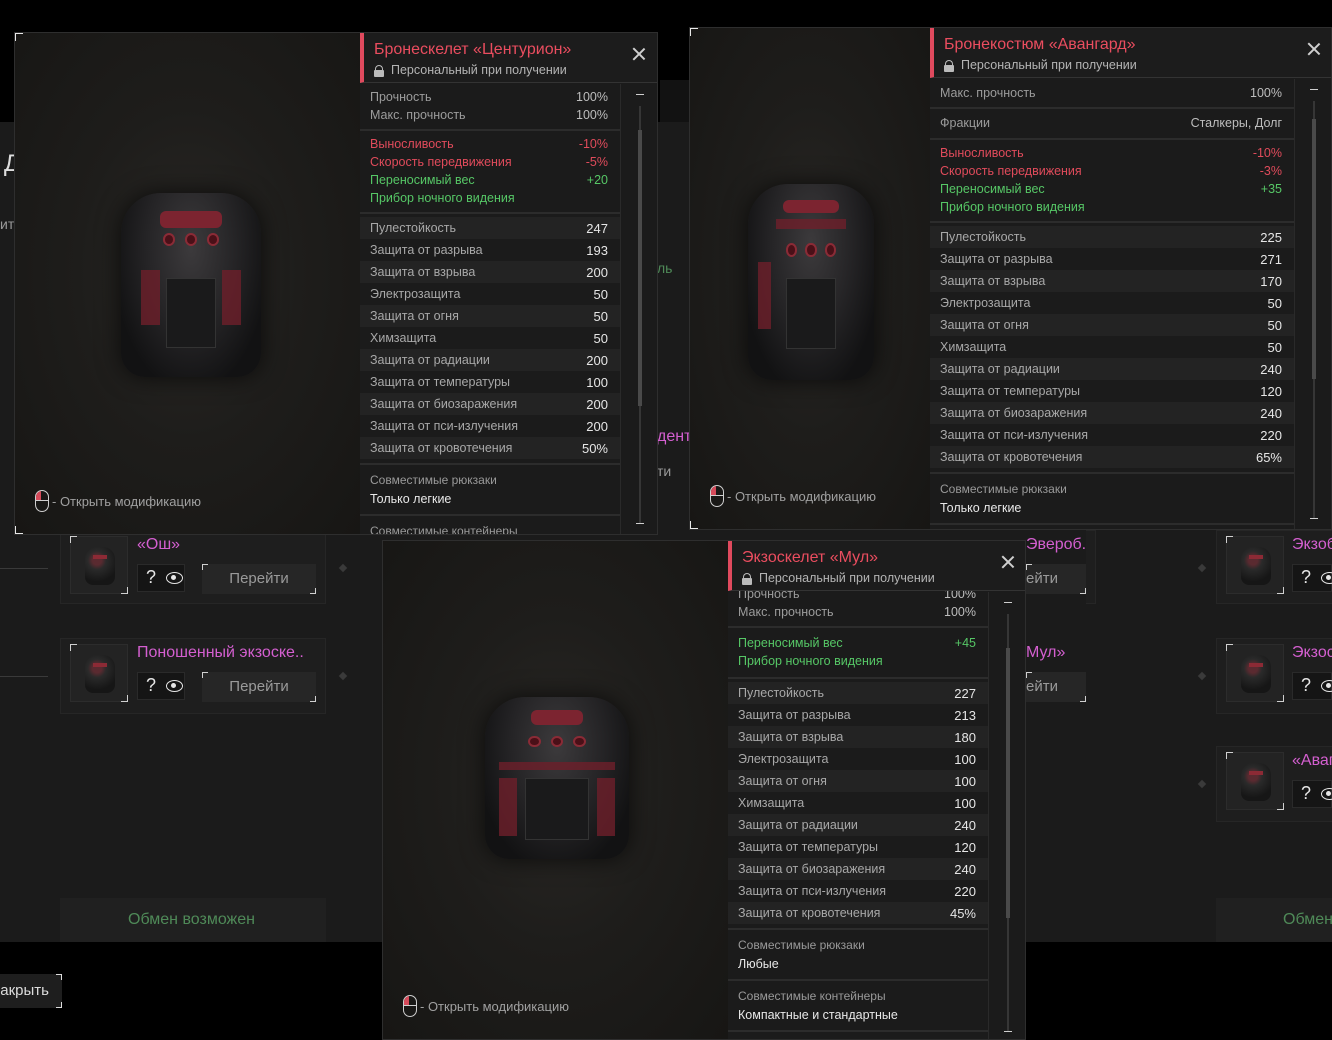 The height and width of the screenshot is (1040, 1332). What do you see at coordinates (490, 272) in the screenshot?
I see `protection-row: Защита от взрыва 200` at bounding box center [490, 272].